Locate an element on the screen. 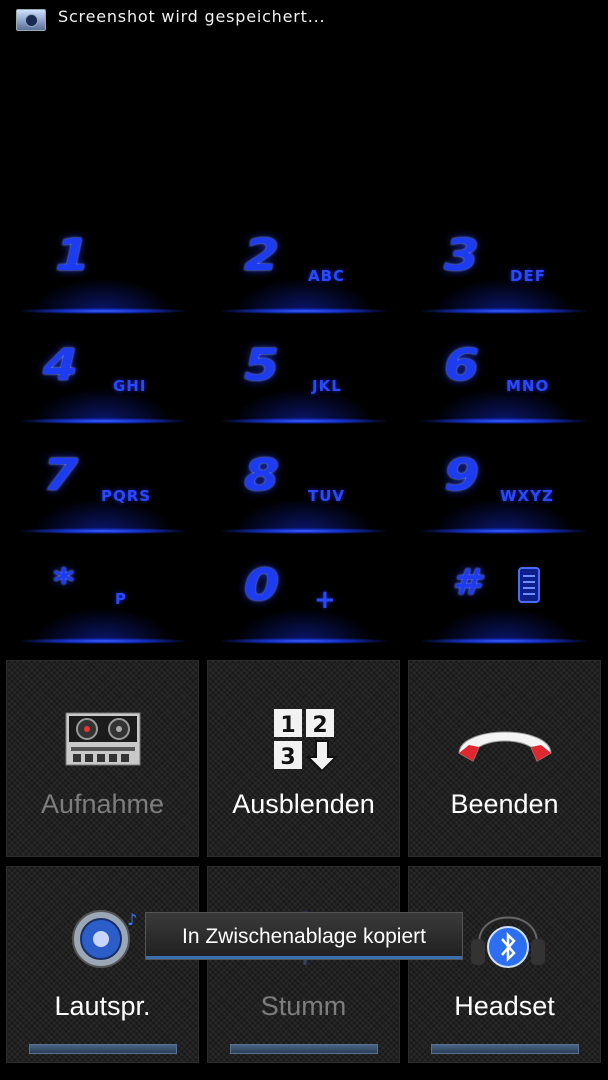 This screenshot has width=608, height=1080. dial-key-digit: 2 is located at coordinates (262, 255).